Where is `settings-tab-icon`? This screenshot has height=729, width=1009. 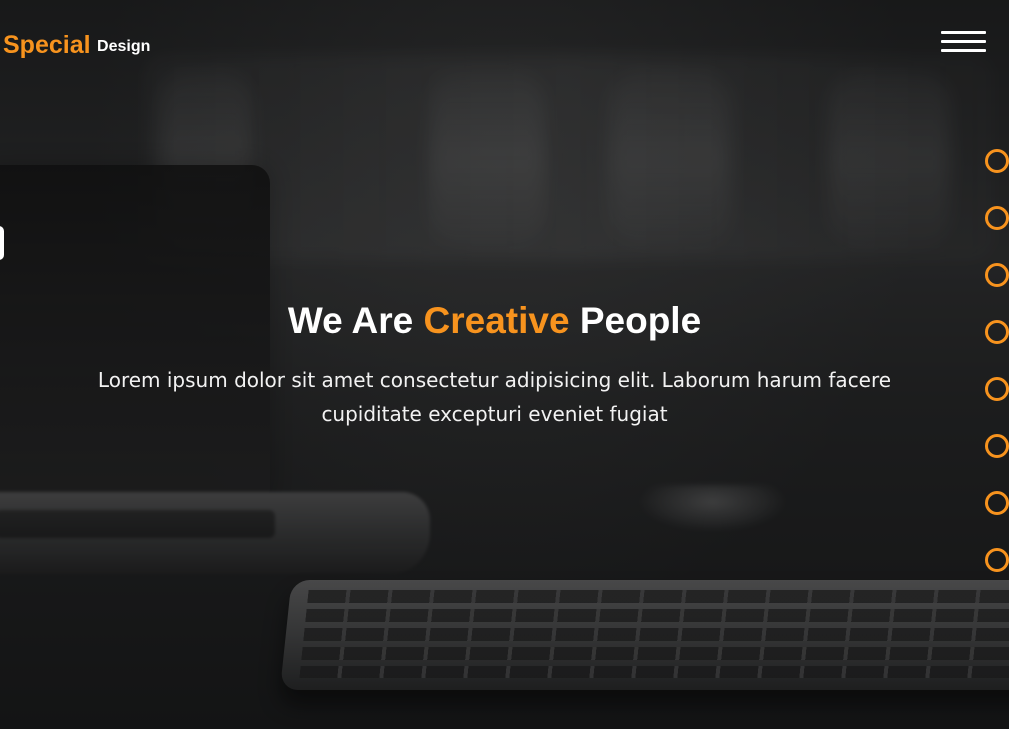
settings-tab-icon is located at coordinates (2, 243).